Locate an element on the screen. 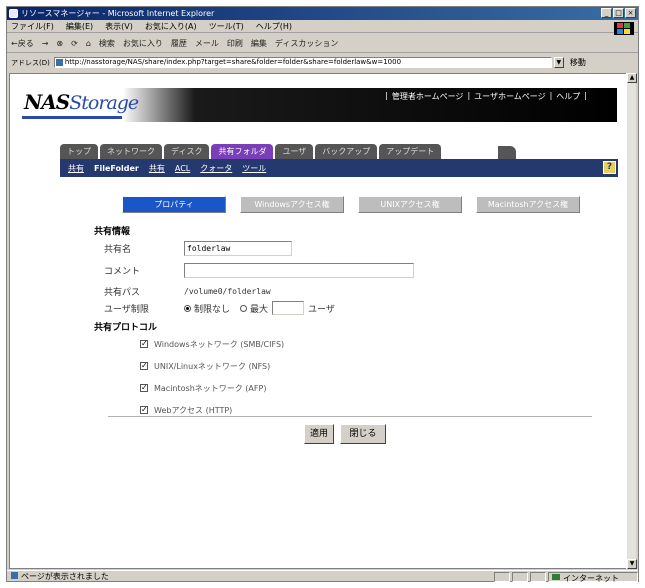 This screenshot has width=645, height=588. tab-backup: バックアップ is located at coordinates (346, 151).